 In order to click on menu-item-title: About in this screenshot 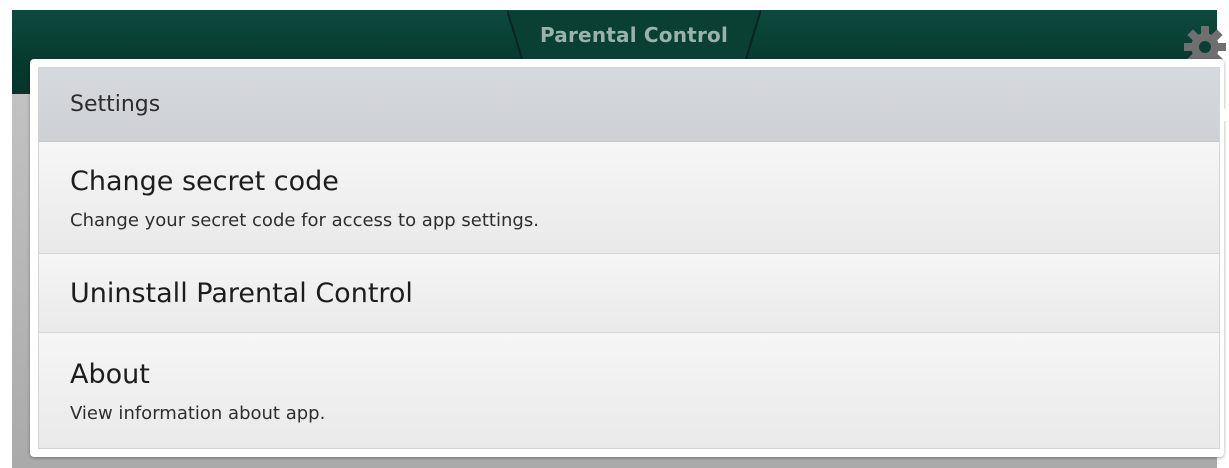, I will do `click(110, 374)`.